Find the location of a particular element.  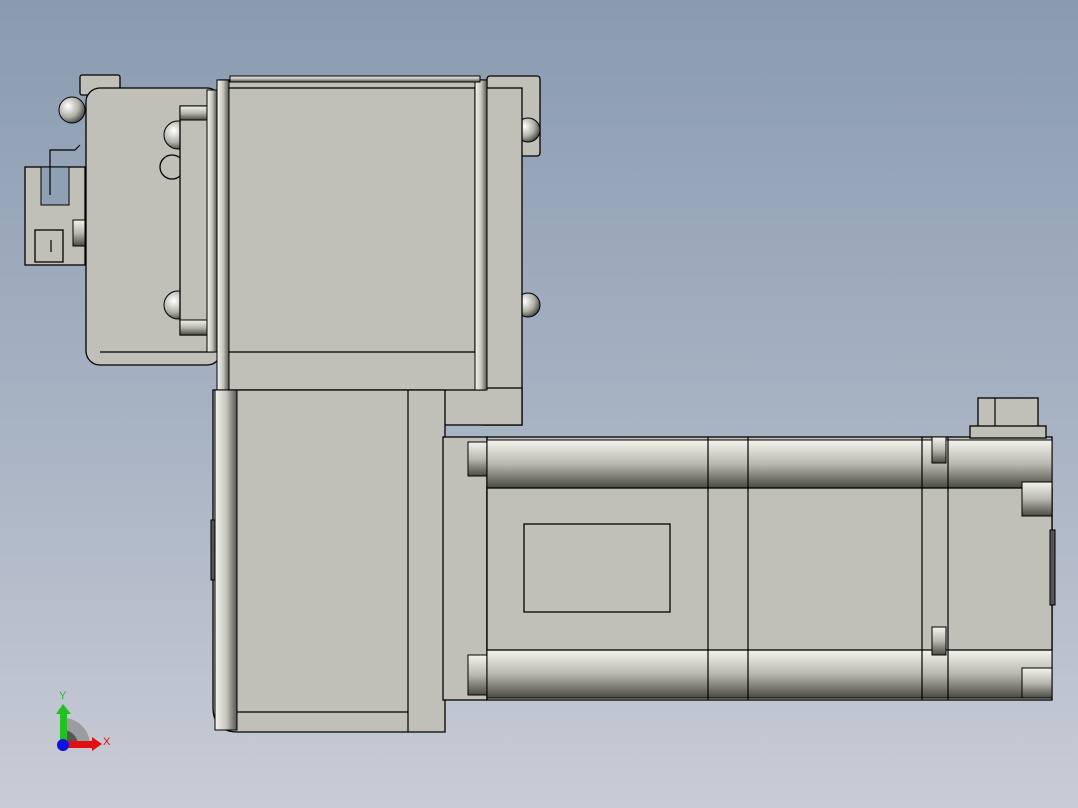

connector-block is located at coordinates (55, 205).